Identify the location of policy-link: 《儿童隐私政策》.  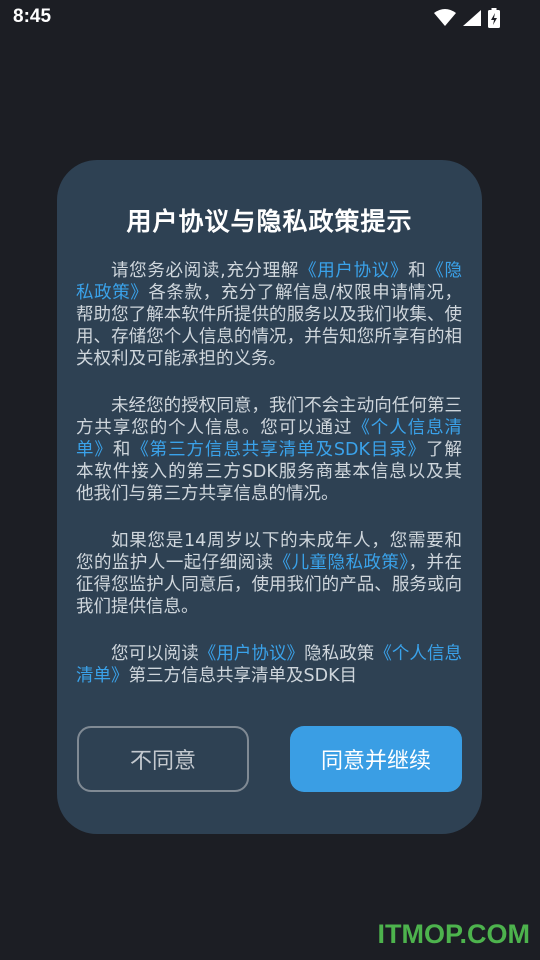
(341, 563).